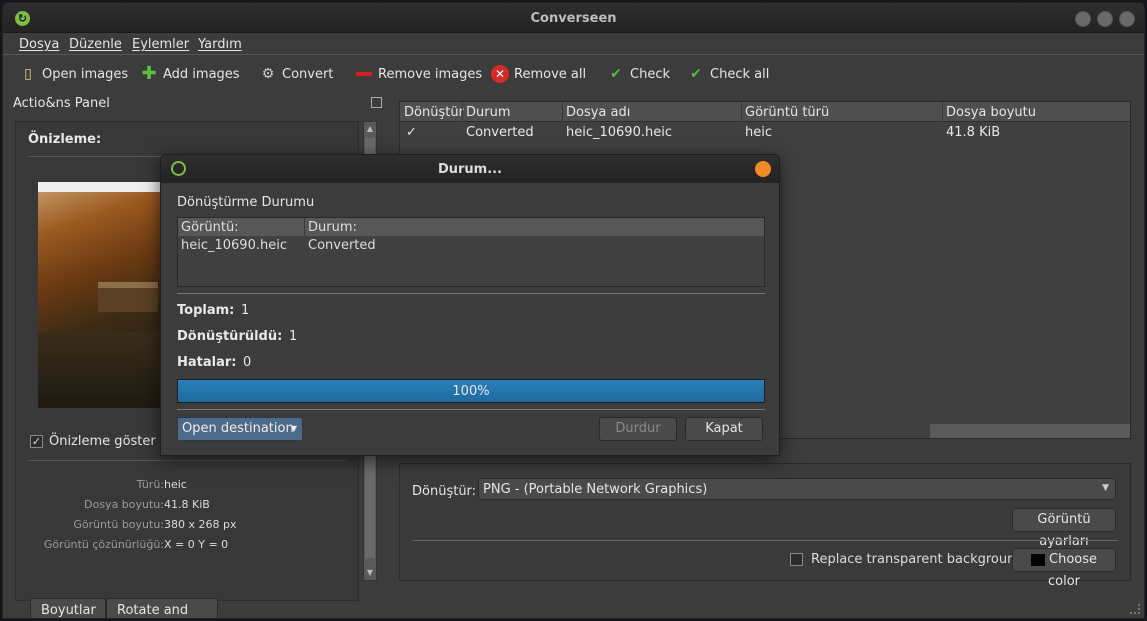  I want to click on actions-panel-title: Actio&ns Panel, so click(61, 103).